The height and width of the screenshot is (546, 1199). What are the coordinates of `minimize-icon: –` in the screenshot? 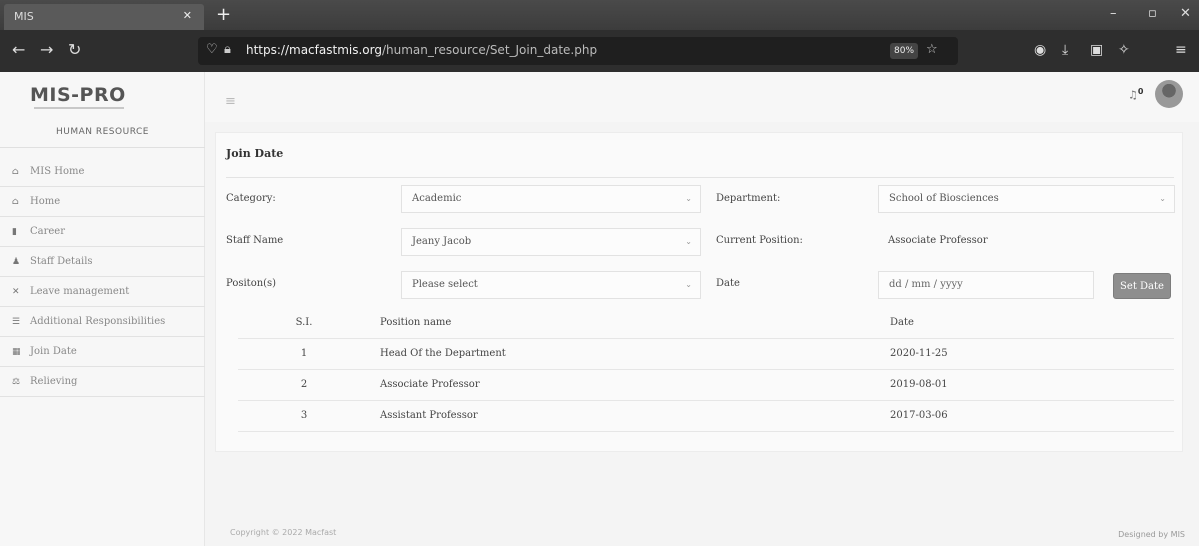 It's located at (1113, 13).